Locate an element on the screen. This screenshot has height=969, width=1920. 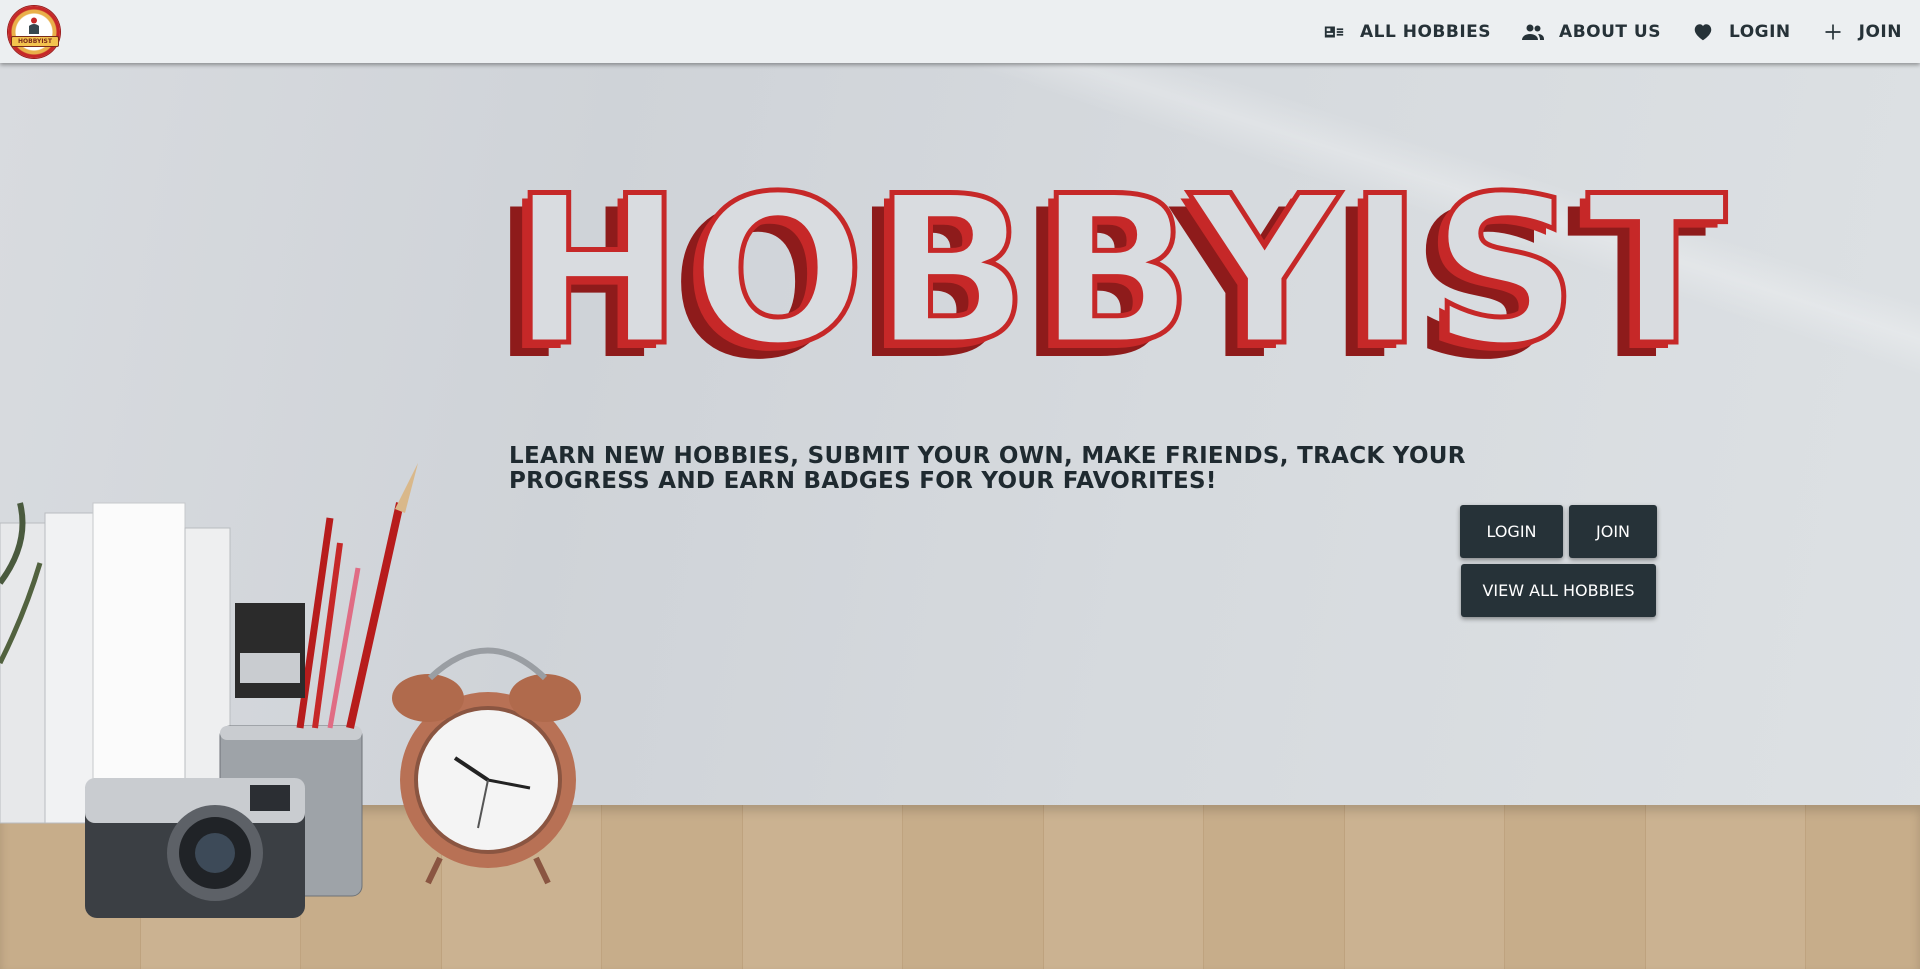
hobbyist-figure-icon is located at coordinates (34, 25).